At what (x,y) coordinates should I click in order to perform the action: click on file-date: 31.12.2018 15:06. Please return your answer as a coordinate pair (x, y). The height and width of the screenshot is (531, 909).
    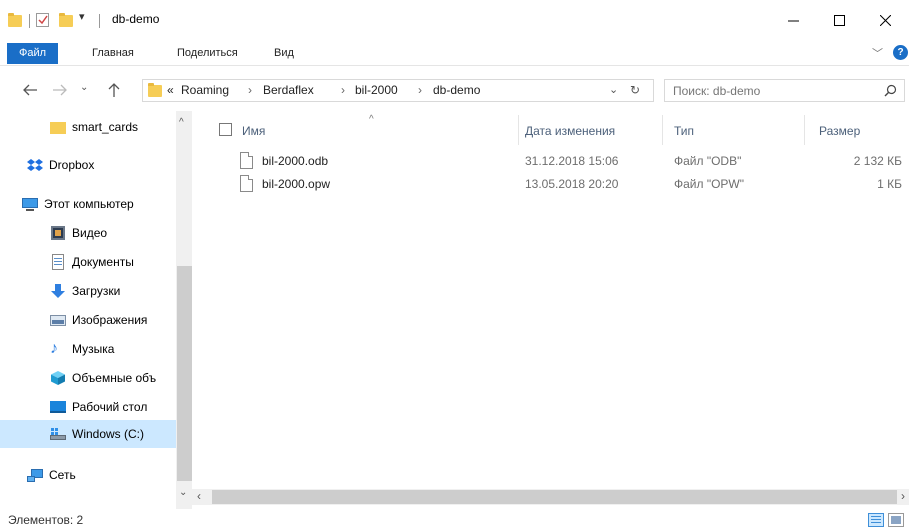
    Looking at the image, I should click on (572, 161).